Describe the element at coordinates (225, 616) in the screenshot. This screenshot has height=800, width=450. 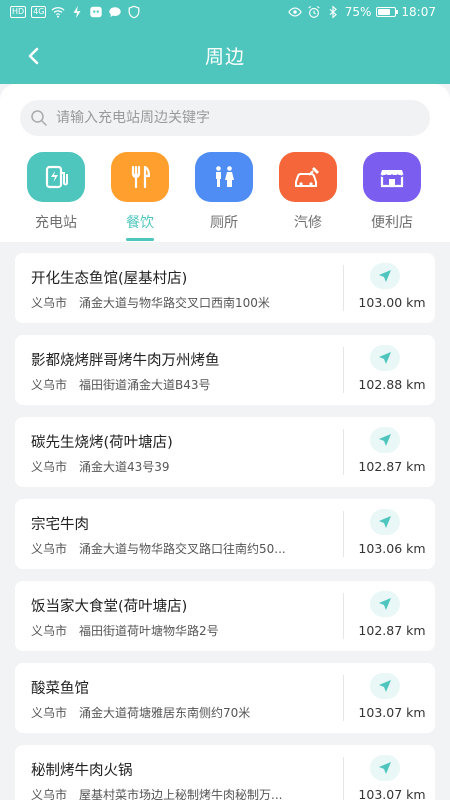
I see `list-item: 饭当家大食堂(荷叶塘店) 义乌市 福田街道荷叶塘物华路2号 102.87 km` at that location.